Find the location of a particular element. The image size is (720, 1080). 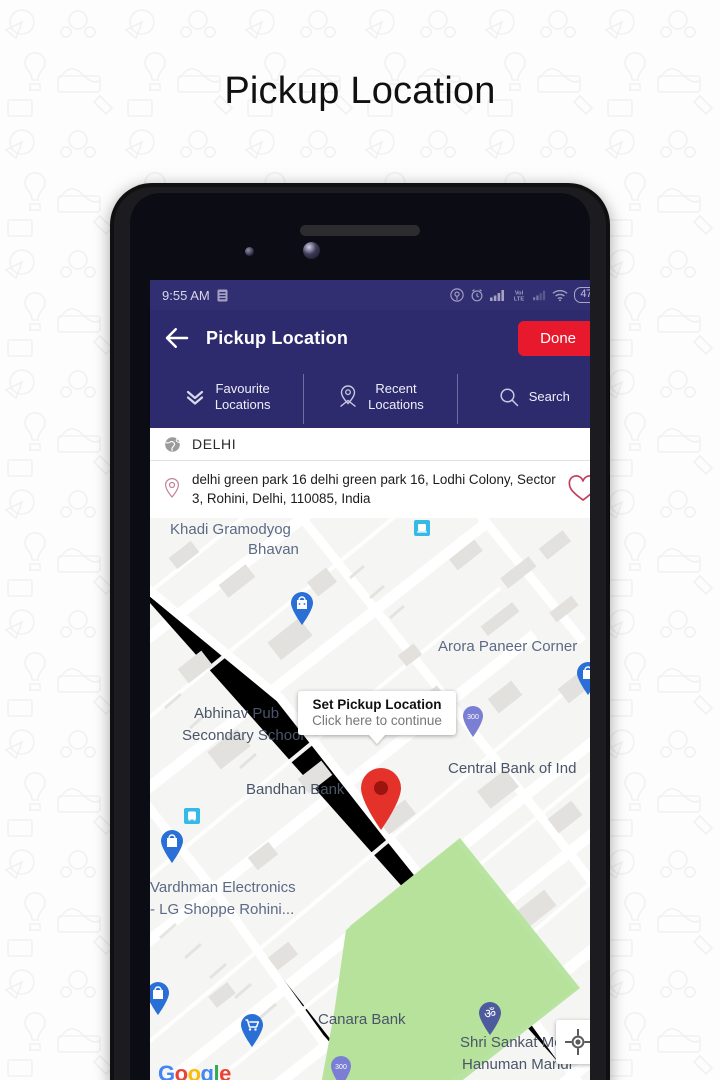

status-bar-right: VoI LTE 47 is located at coordinates (520, 295).